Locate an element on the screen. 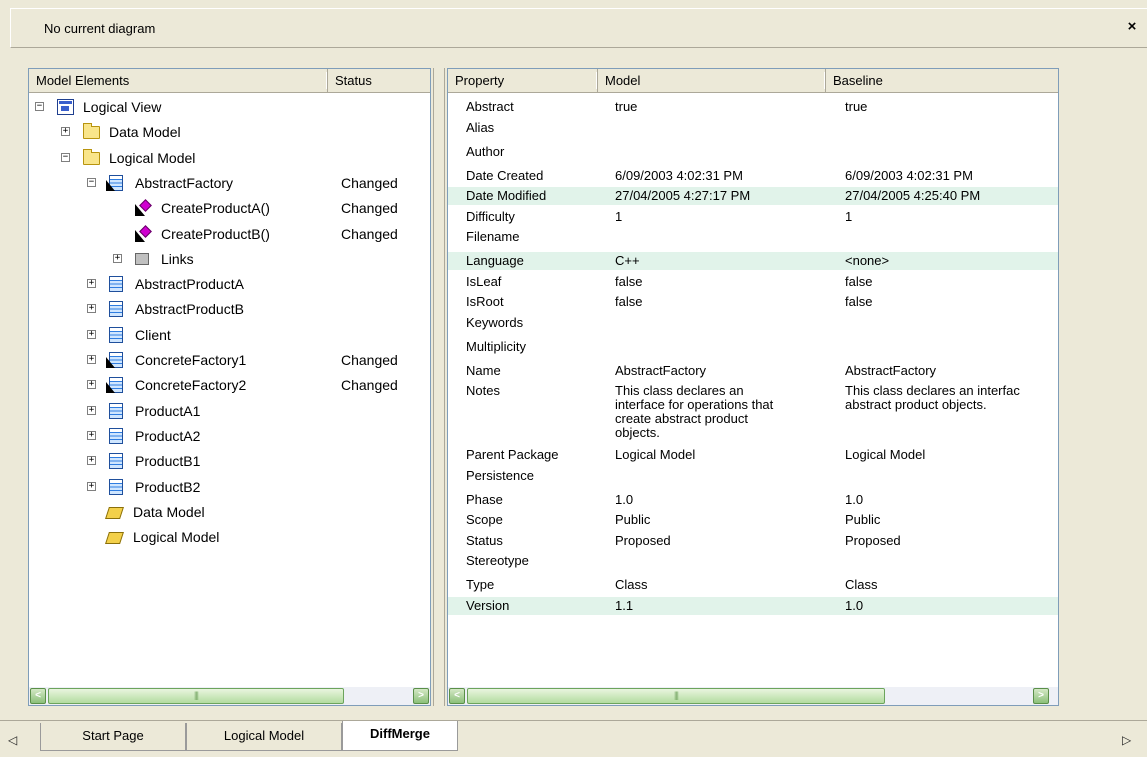 This screenshot has height=757, width=1147. tab-scroll-left-icon: ◁ is located at coordinates (12, 740).